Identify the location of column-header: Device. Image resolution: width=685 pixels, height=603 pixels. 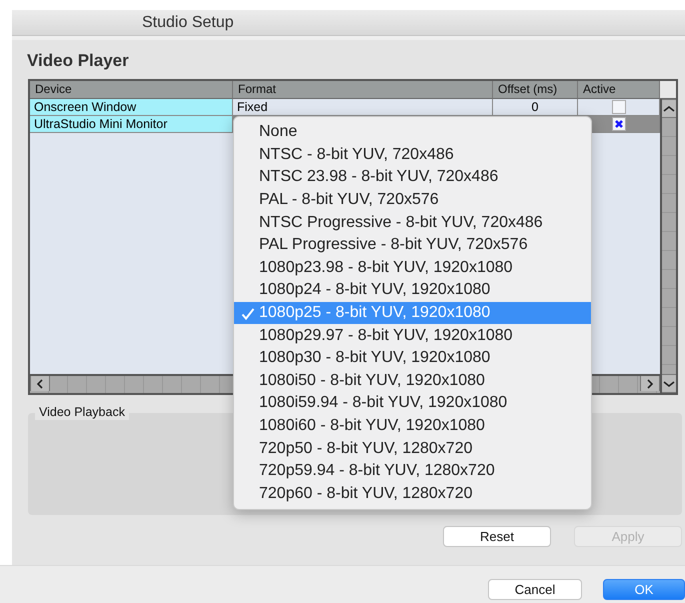
(131, 90).